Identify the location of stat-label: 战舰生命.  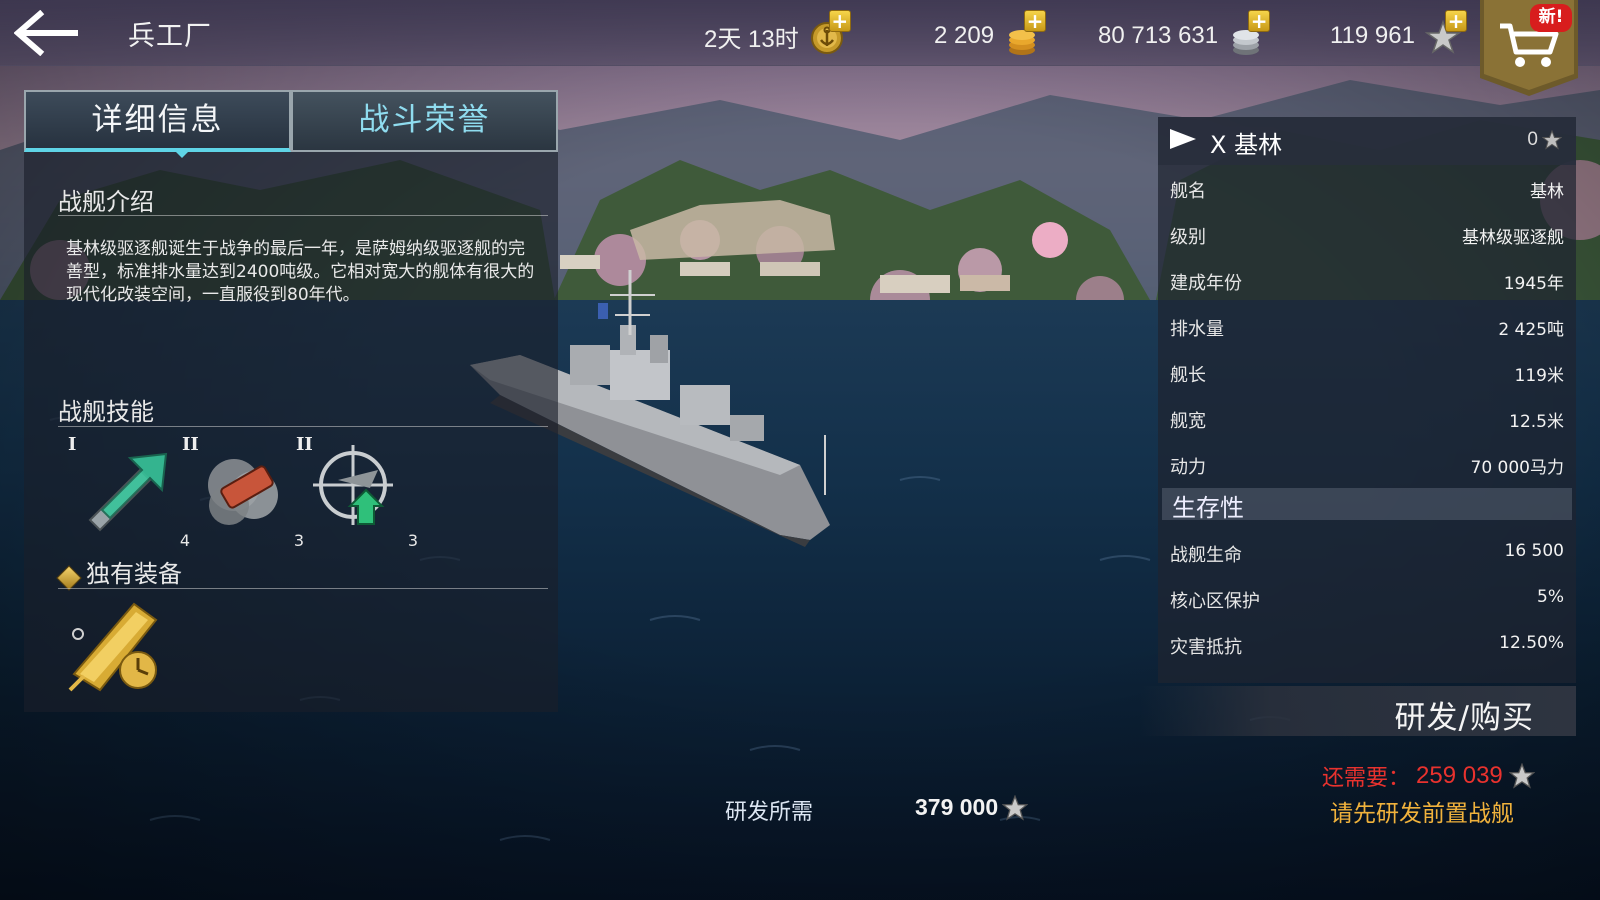
(1206, 555).